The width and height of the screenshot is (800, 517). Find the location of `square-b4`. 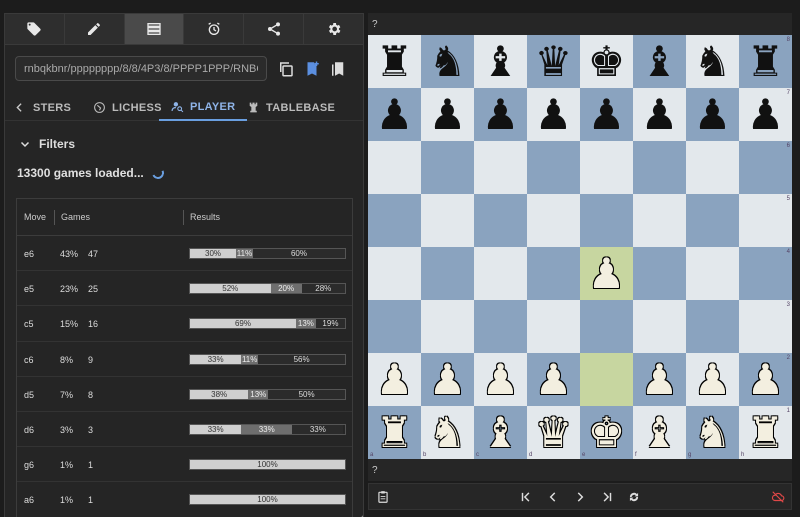

square-b4 is located at coordinates (447, 273).